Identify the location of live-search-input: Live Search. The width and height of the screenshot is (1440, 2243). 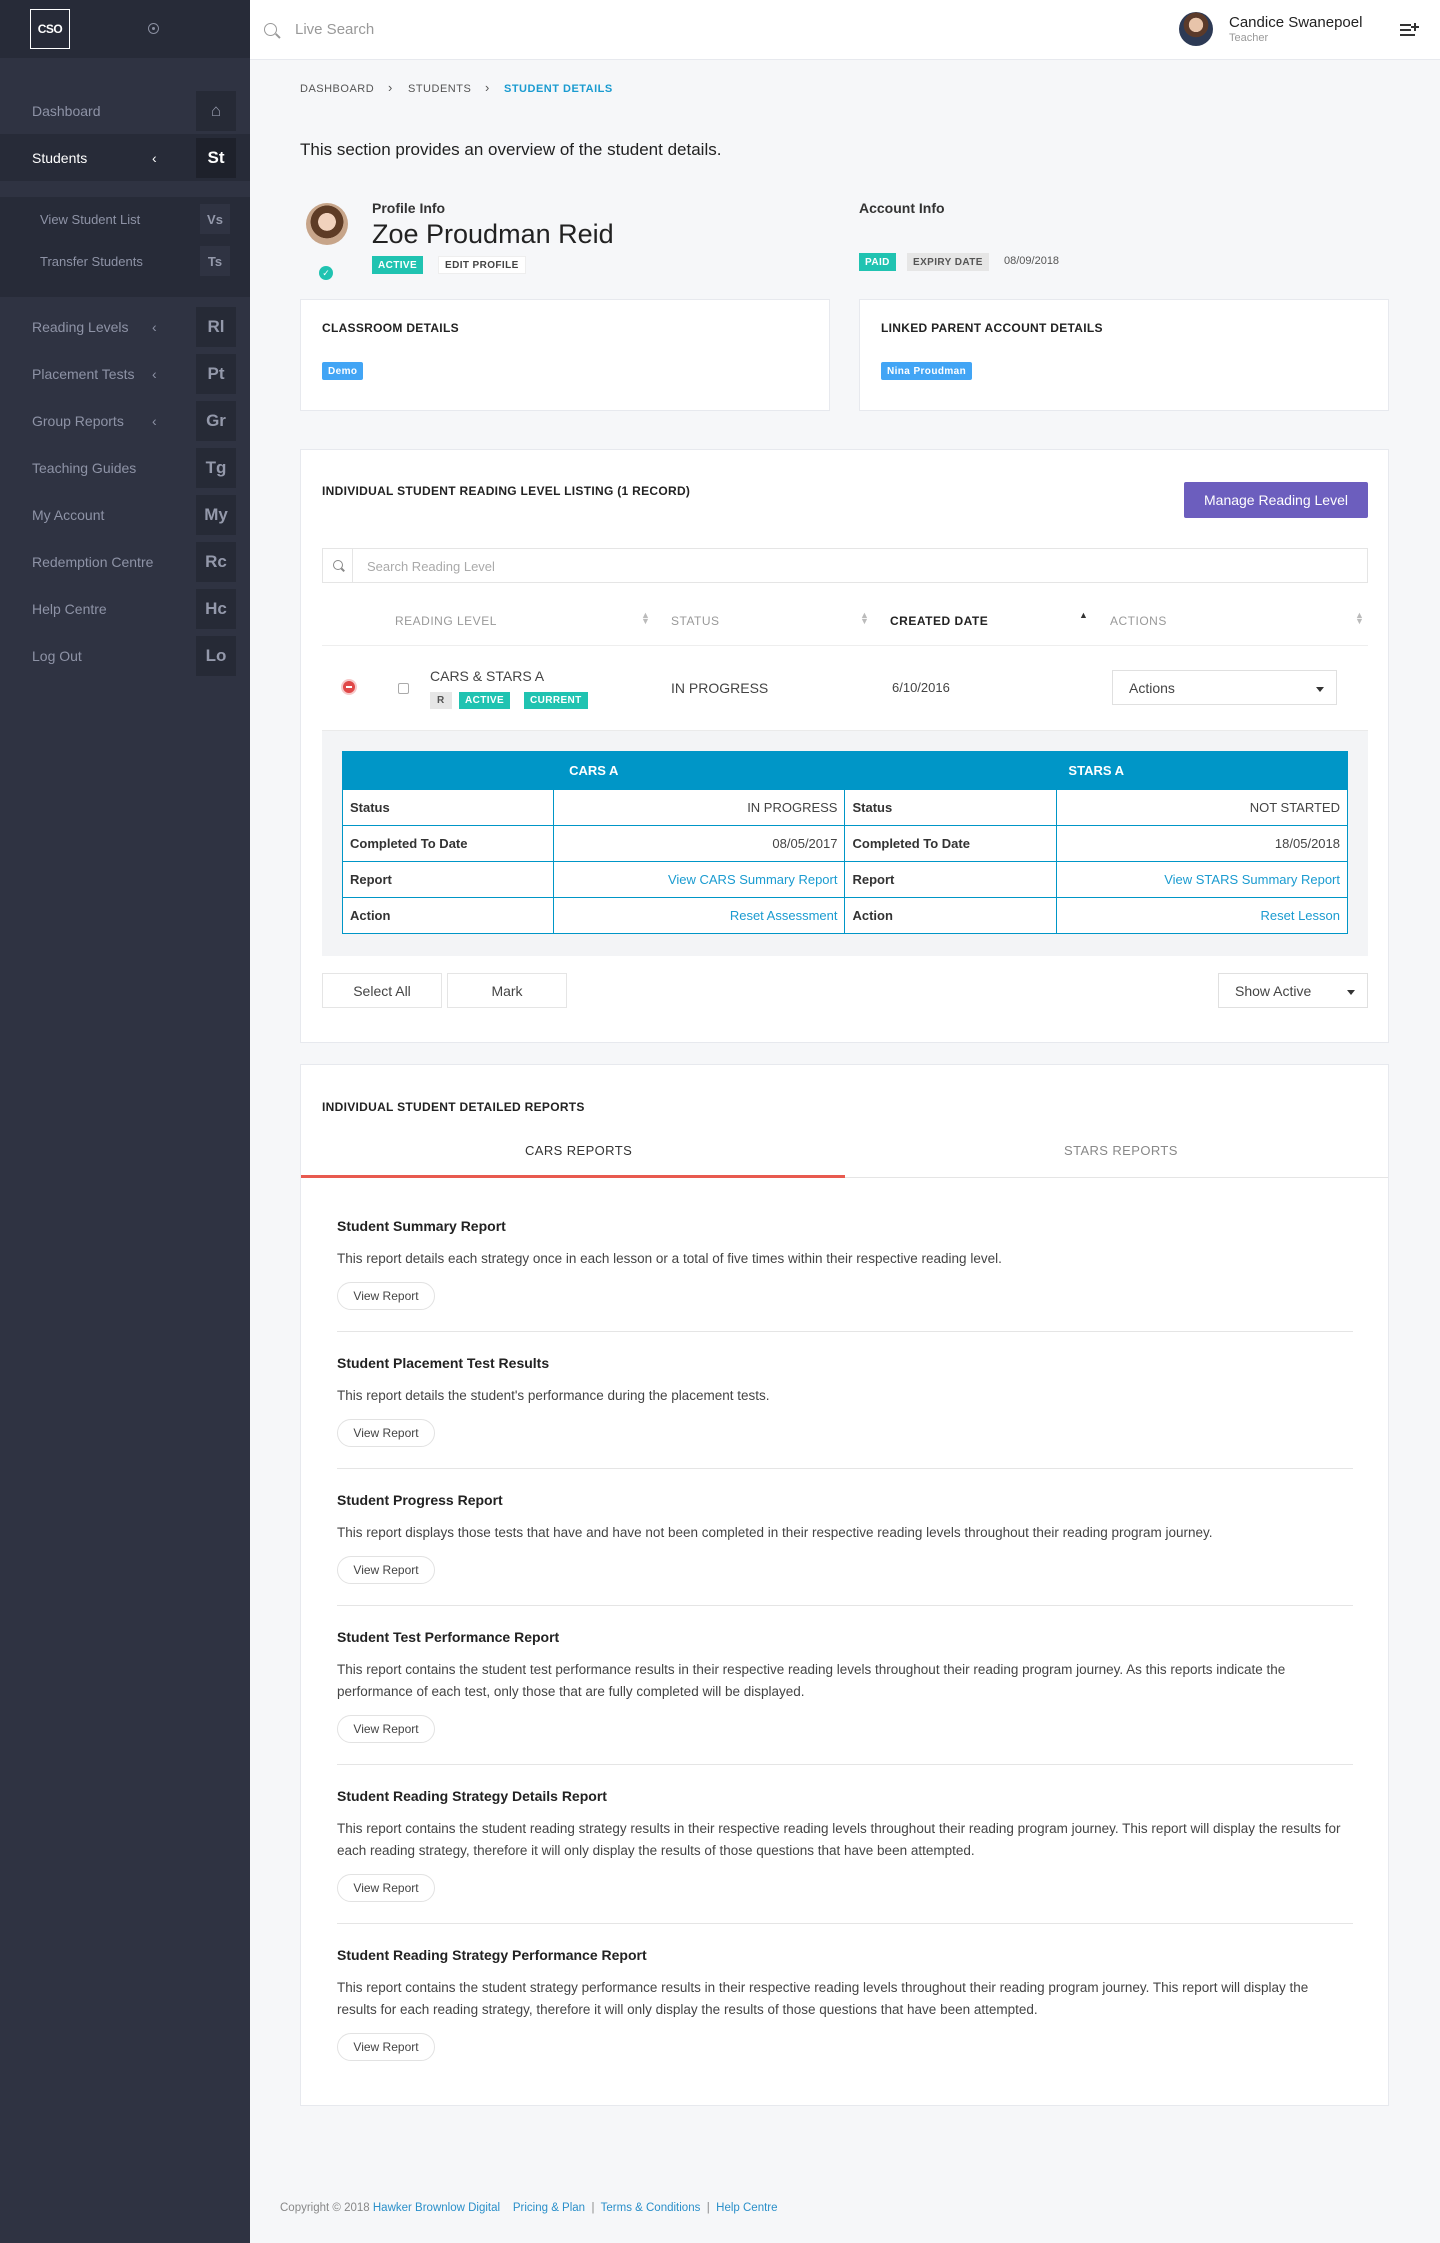
(334, 29).